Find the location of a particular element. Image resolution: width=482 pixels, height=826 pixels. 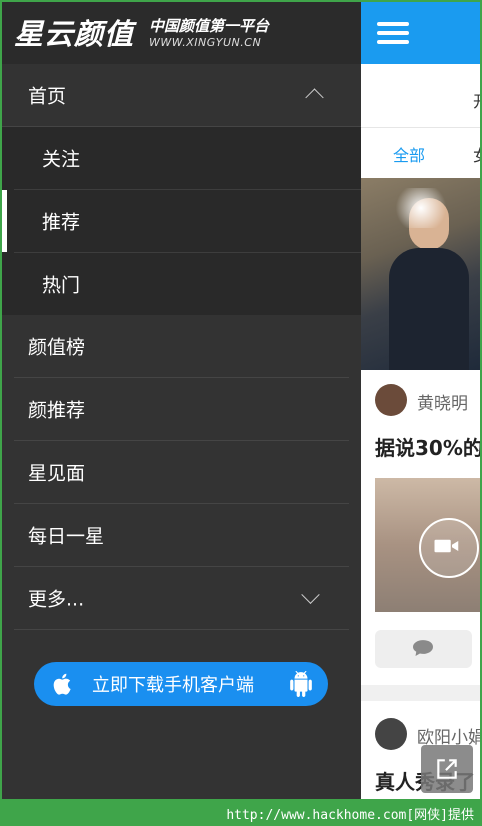

video-camera-icon is located at coordinates (449, 548).